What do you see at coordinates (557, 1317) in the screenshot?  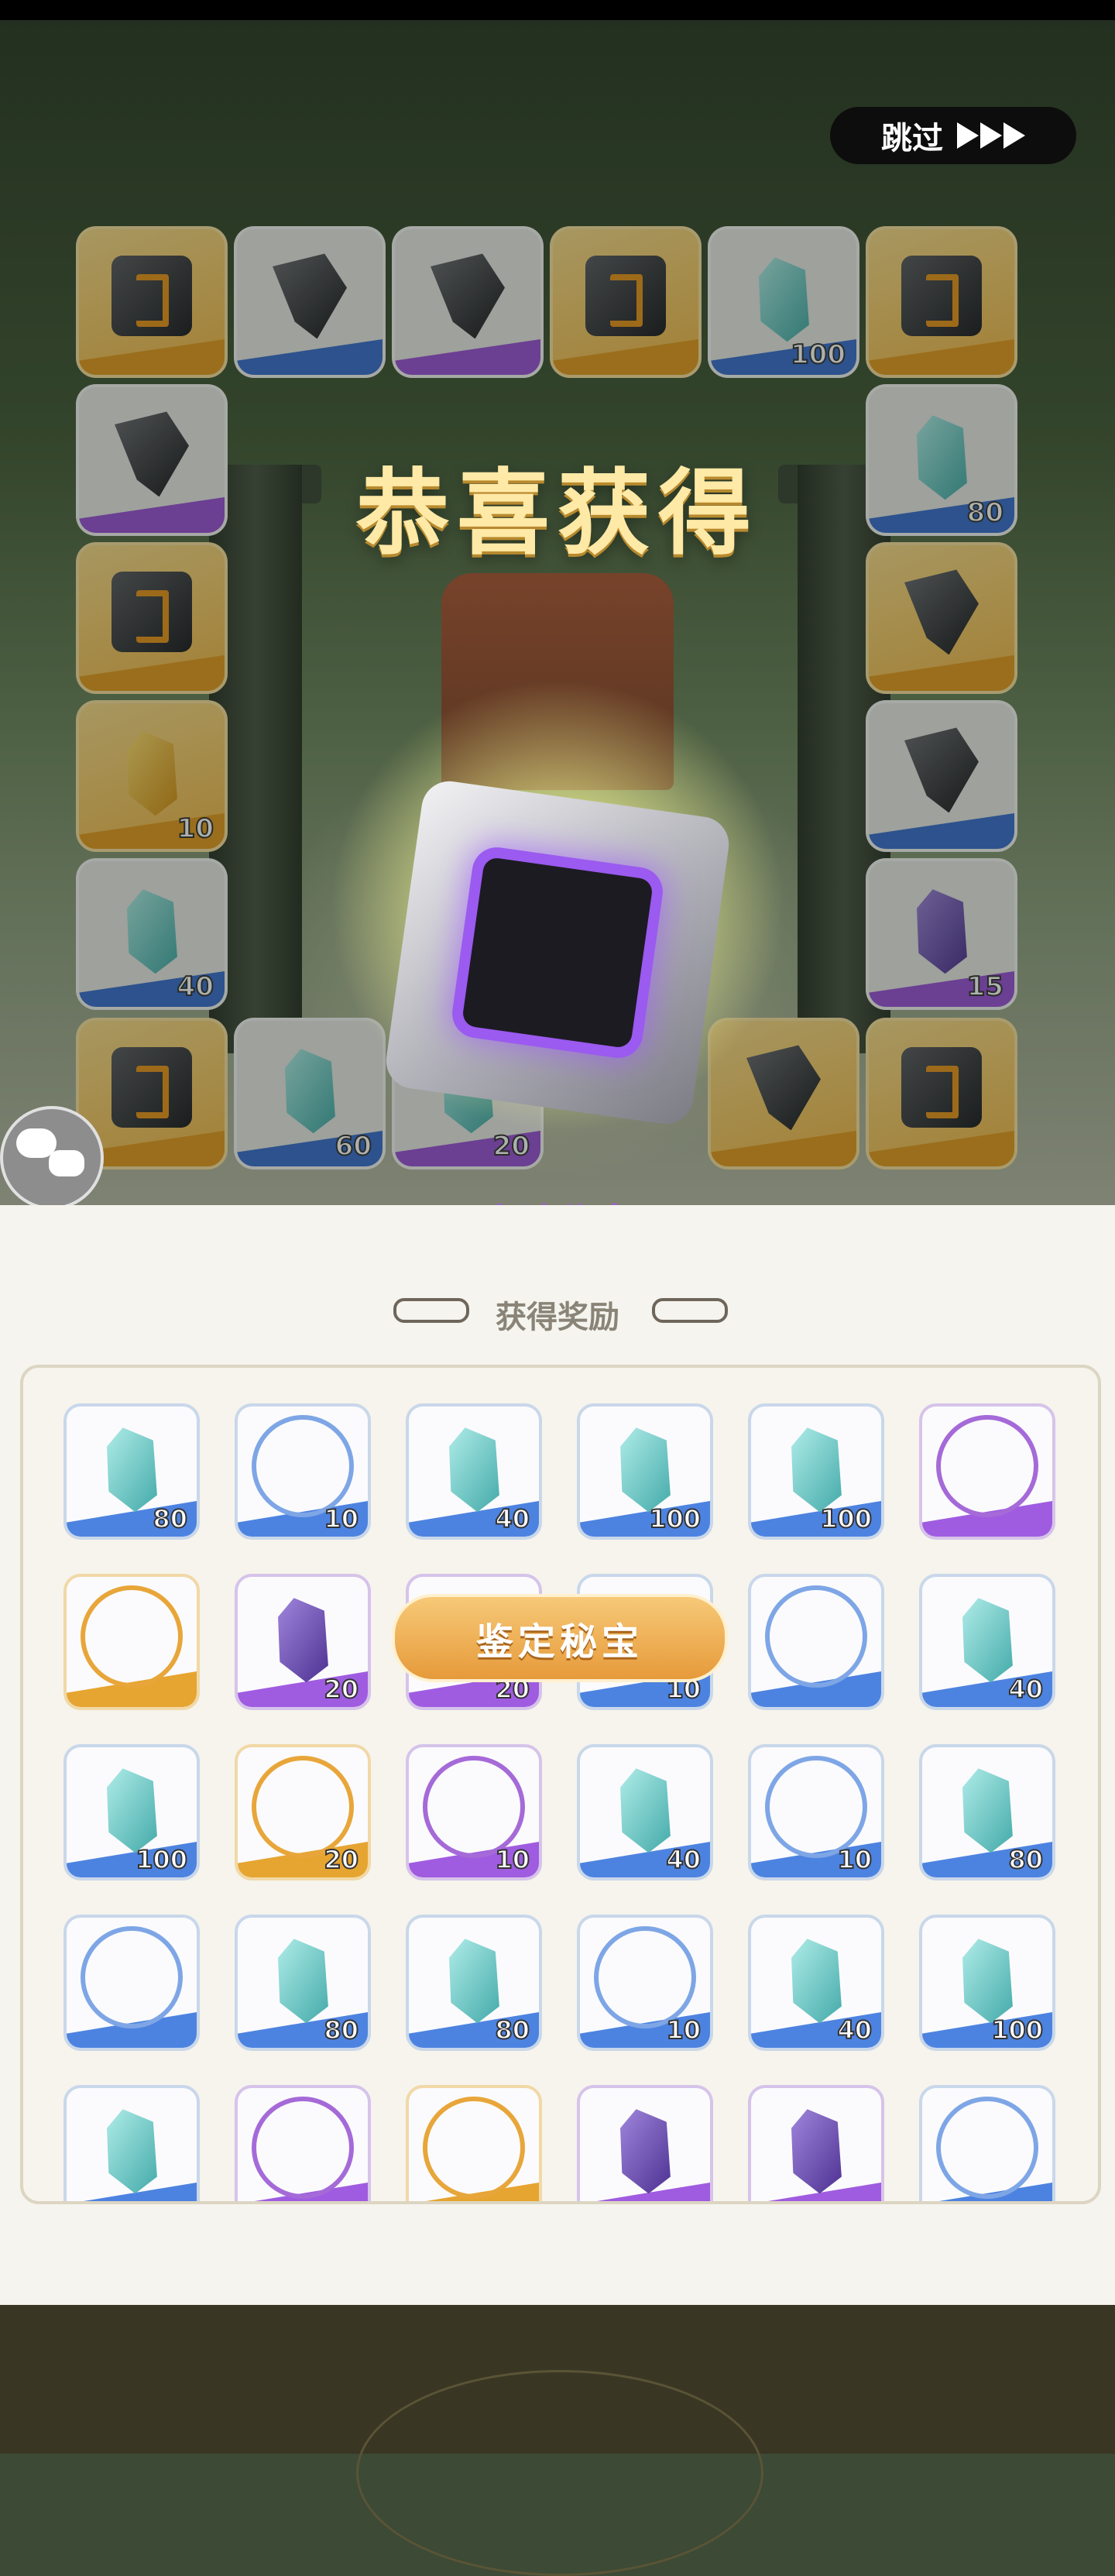 I see `rewards-title: 获得奖励` at bounding box center [557, 1317].